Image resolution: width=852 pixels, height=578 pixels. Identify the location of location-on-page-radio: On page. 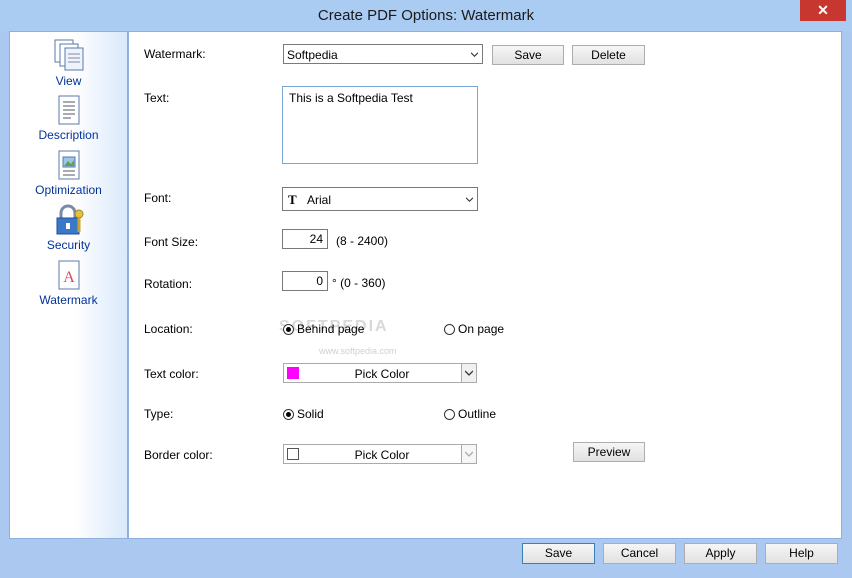
(474, 329).